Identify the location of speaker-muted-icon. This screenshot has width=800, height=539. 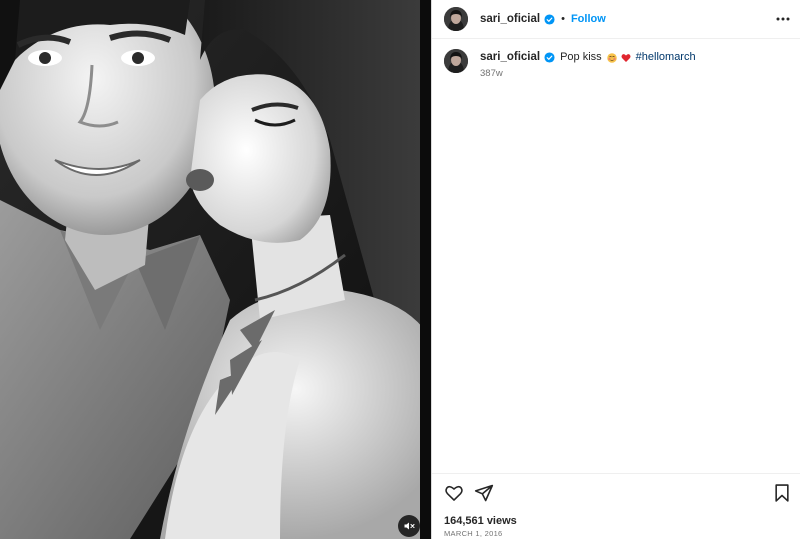
(409, 526).